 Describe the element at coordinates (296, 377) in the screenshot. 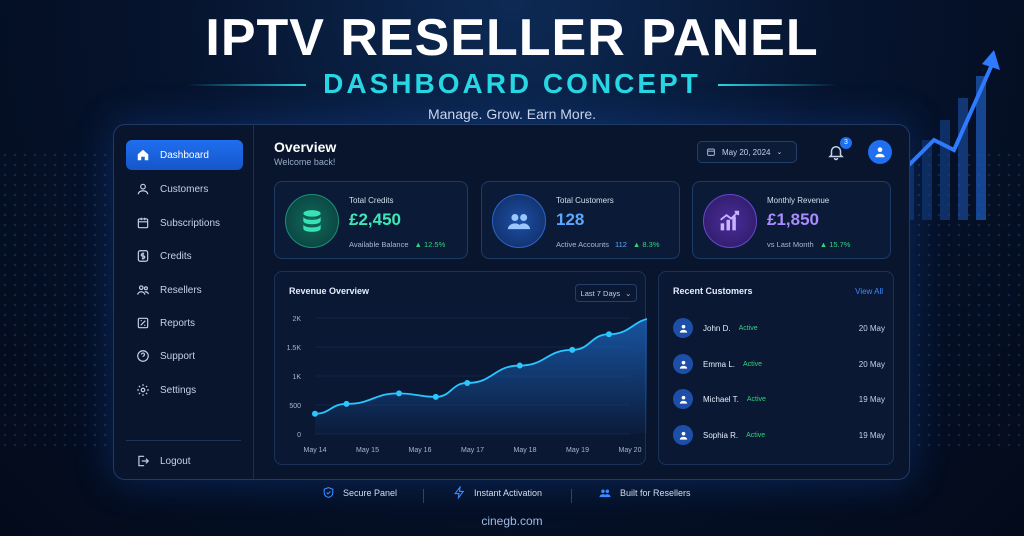

I see `y-tick-label: 1K` at that location.